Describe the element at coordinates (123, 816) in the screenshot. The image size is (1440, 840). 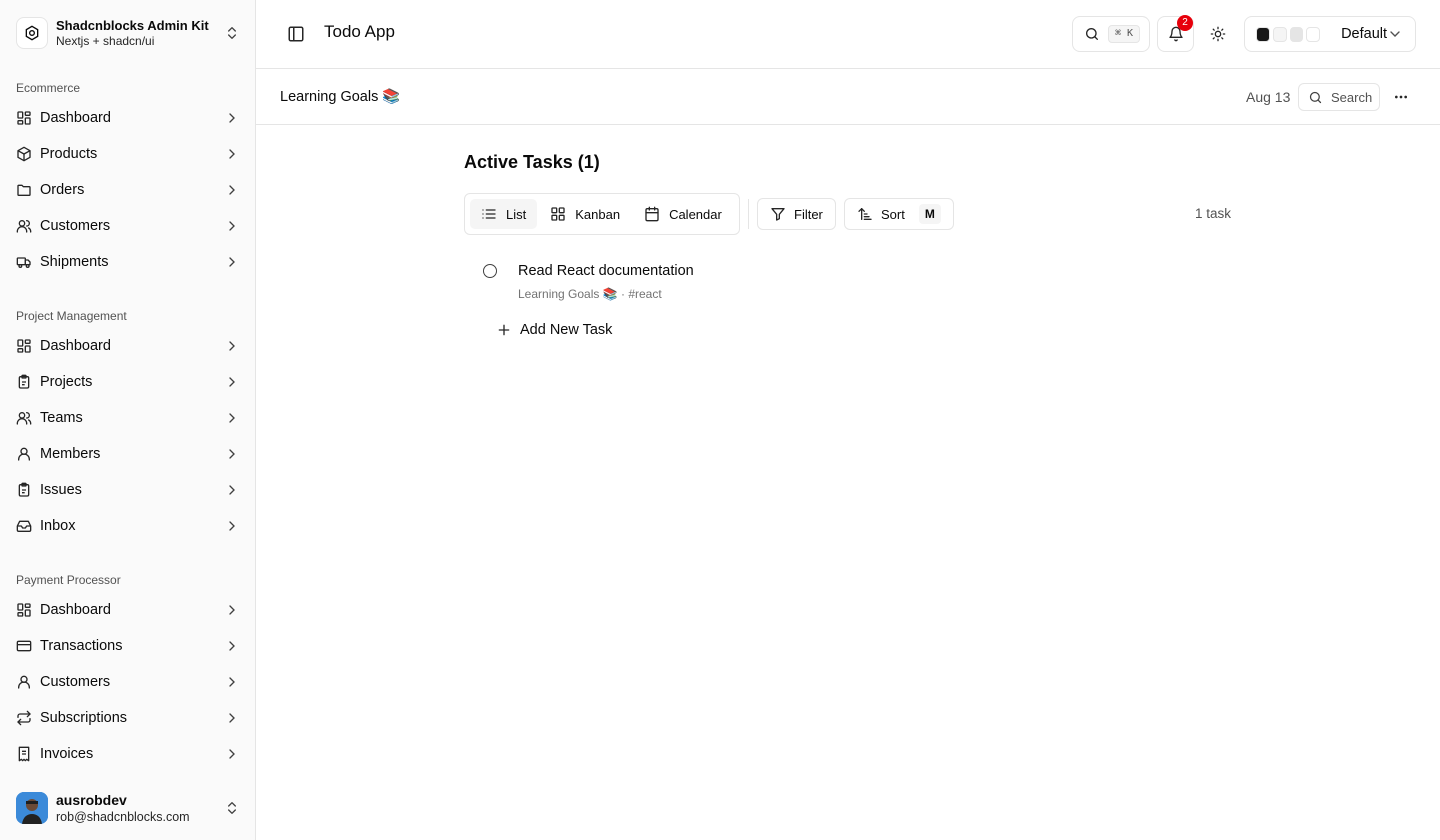
I see `user-email: rob@shadcnblocks.com` at that location.